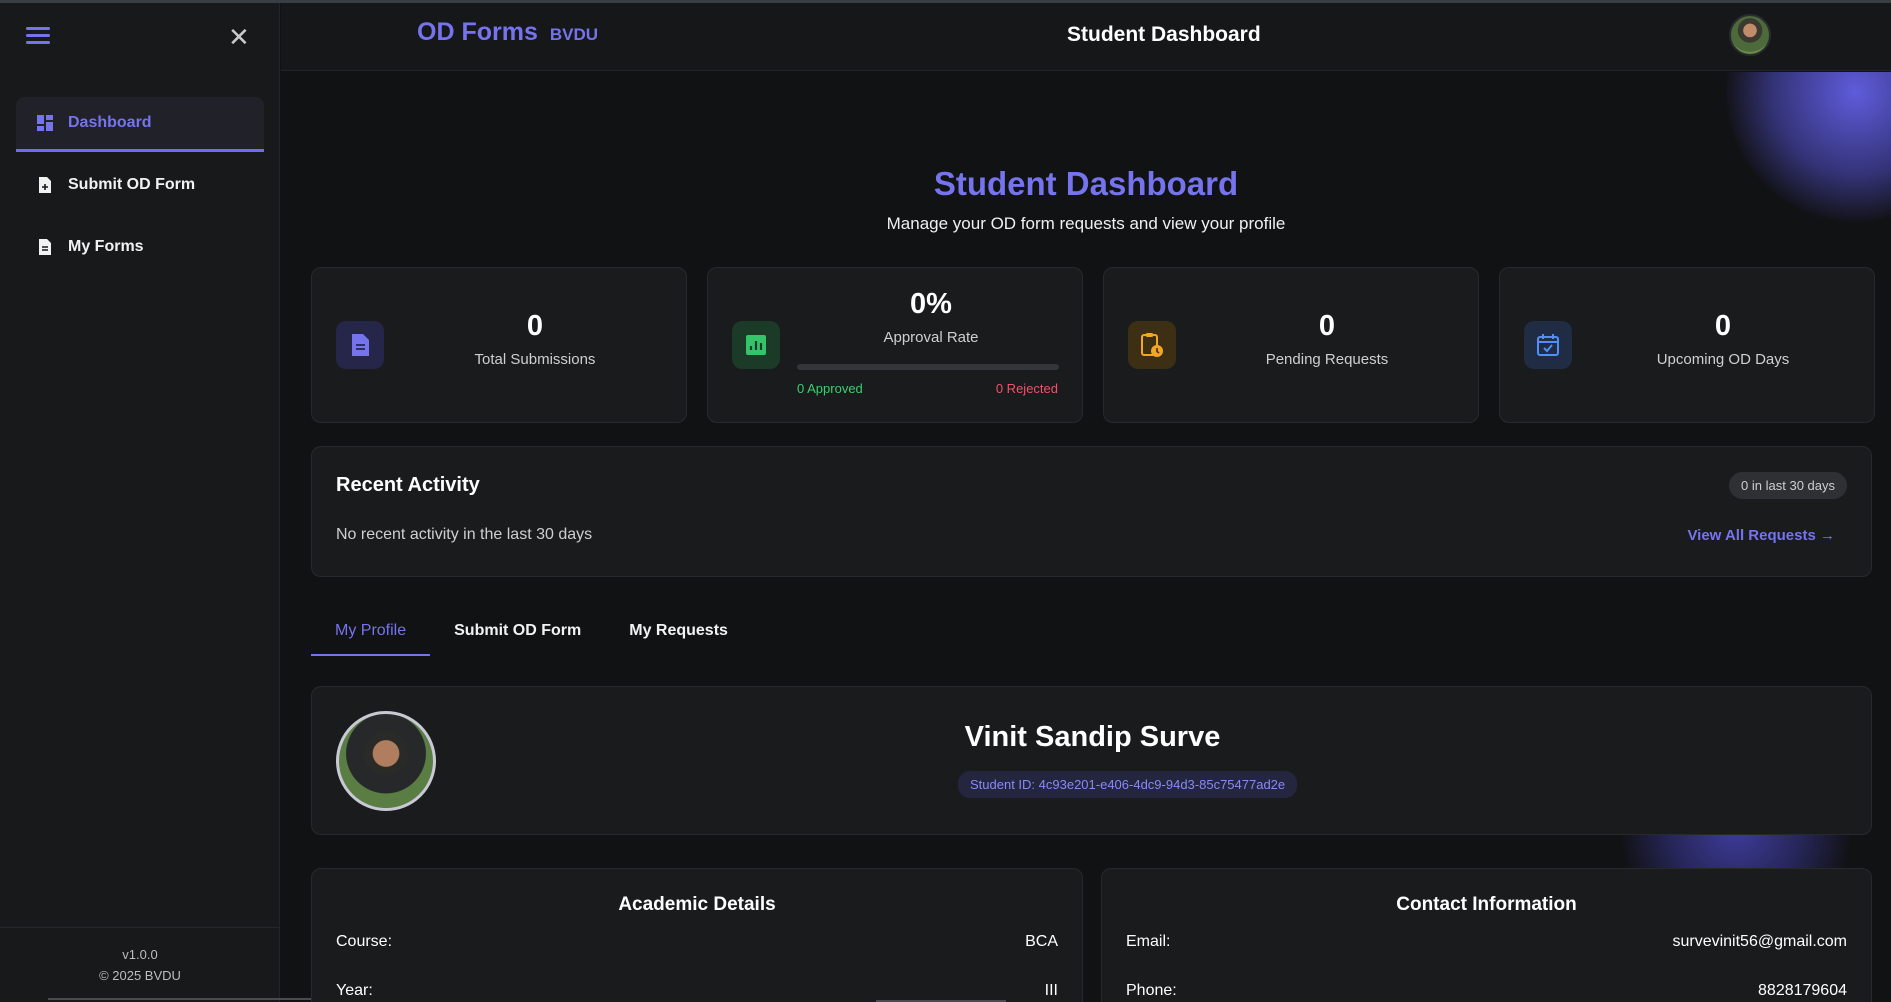 The image size is (1891, 1002). I want to click on view-all-requests-link: View All Requests →, so click(1761, 535).